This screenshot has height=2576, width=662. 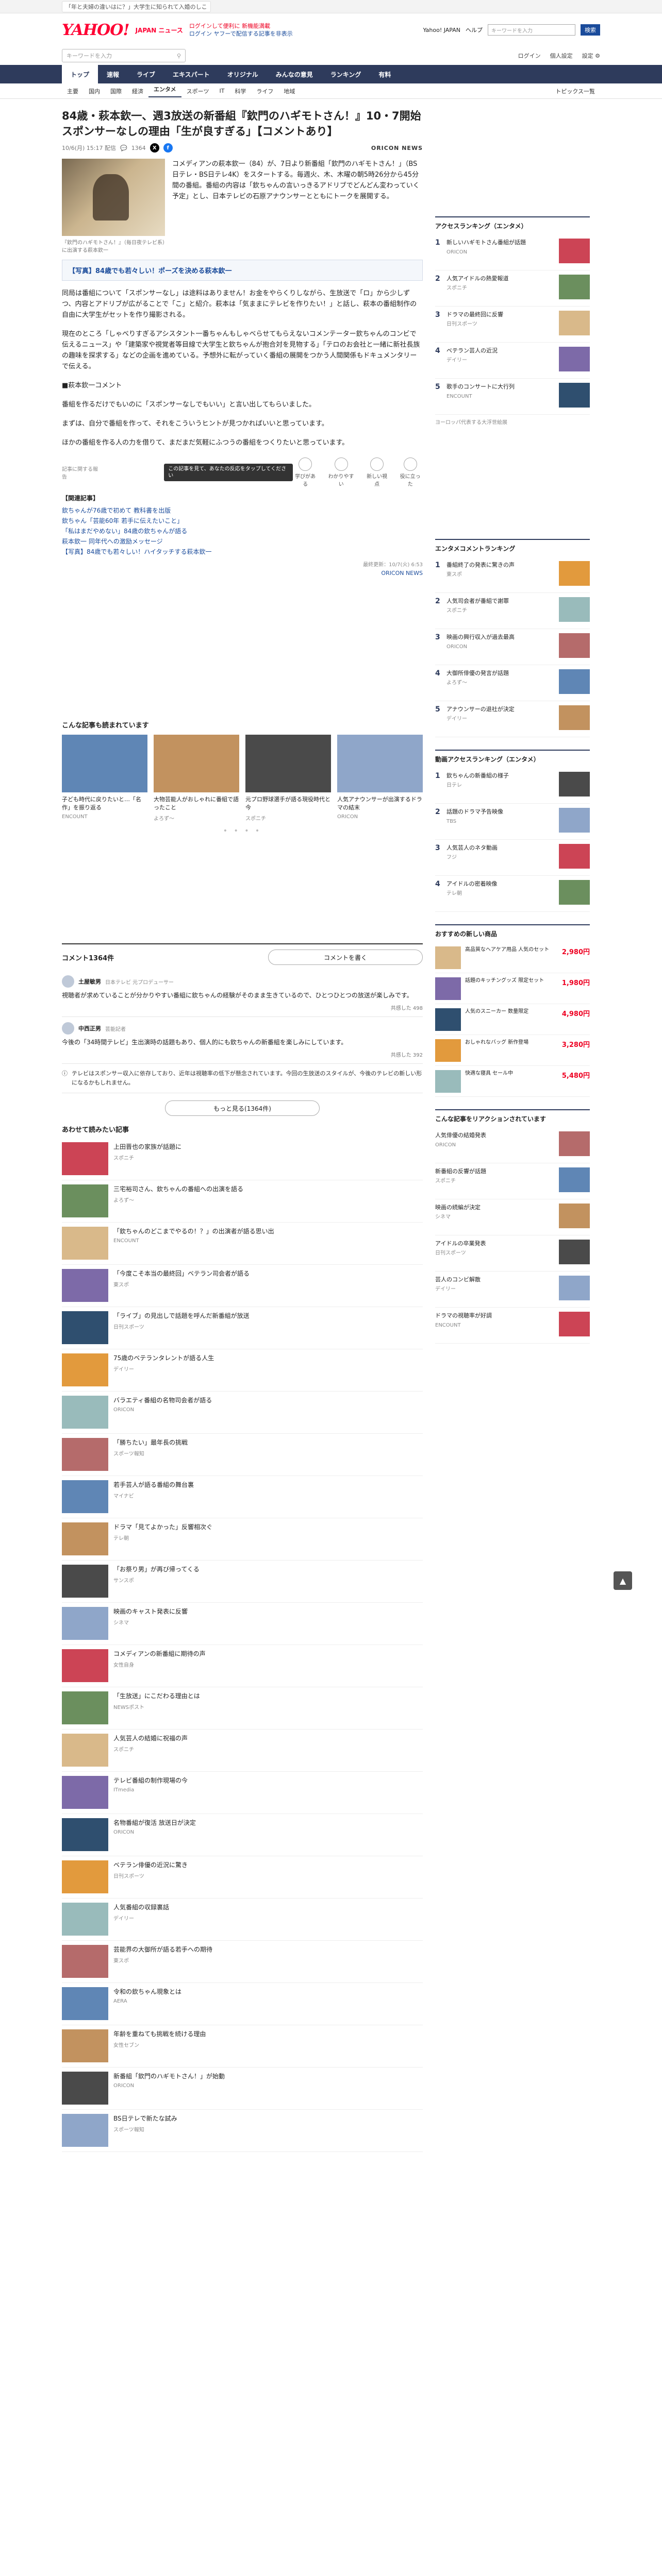 What do you see at coordinates (243, 2131) in the screenshot?
I see `read-item: BS日テレで新たな試み スポーツ報知` at bounding box center [243, 2131].